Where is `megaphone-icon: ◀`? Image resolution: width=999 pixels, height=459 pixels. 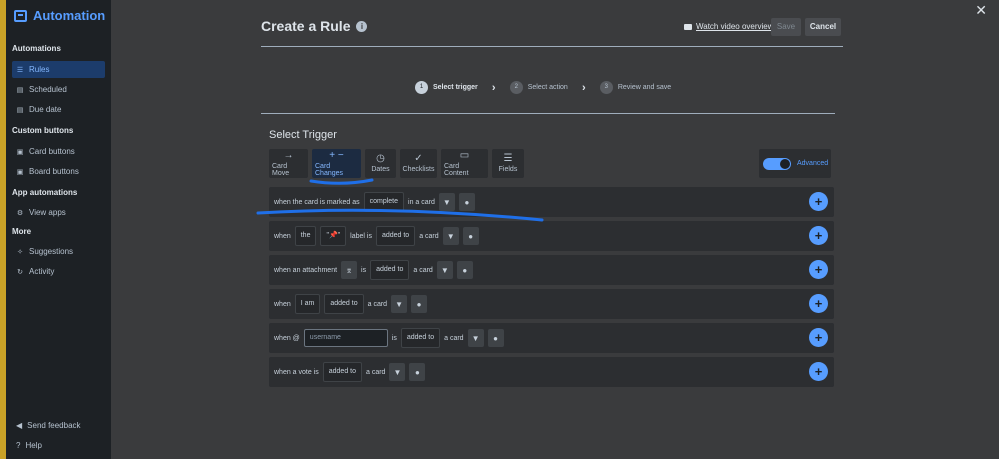 megaphone-icon: ◀ is located at coordinates (19, 425).